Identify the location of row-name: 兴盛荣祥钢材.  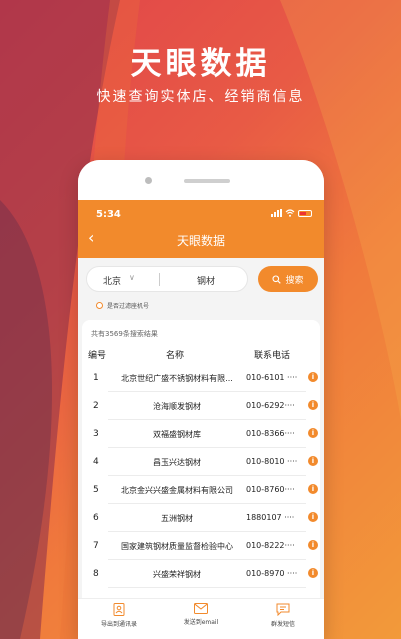
(177, 574).